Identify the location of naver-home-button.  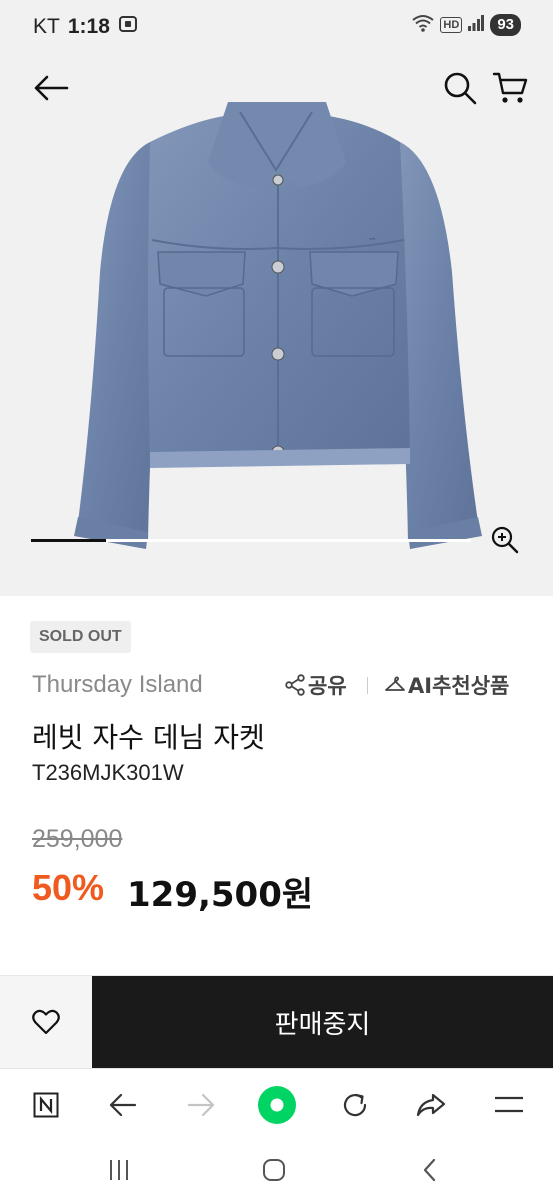
(46, 1105).